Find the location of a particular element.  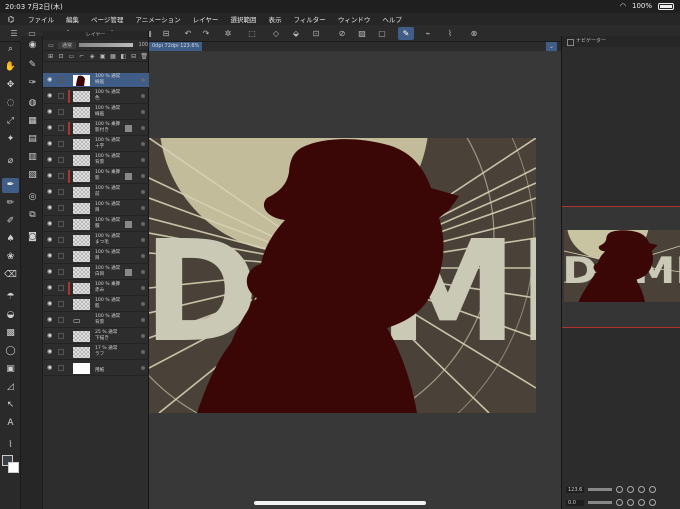

pen-tool-icon: ✒ is located at coordinates (10, 185).